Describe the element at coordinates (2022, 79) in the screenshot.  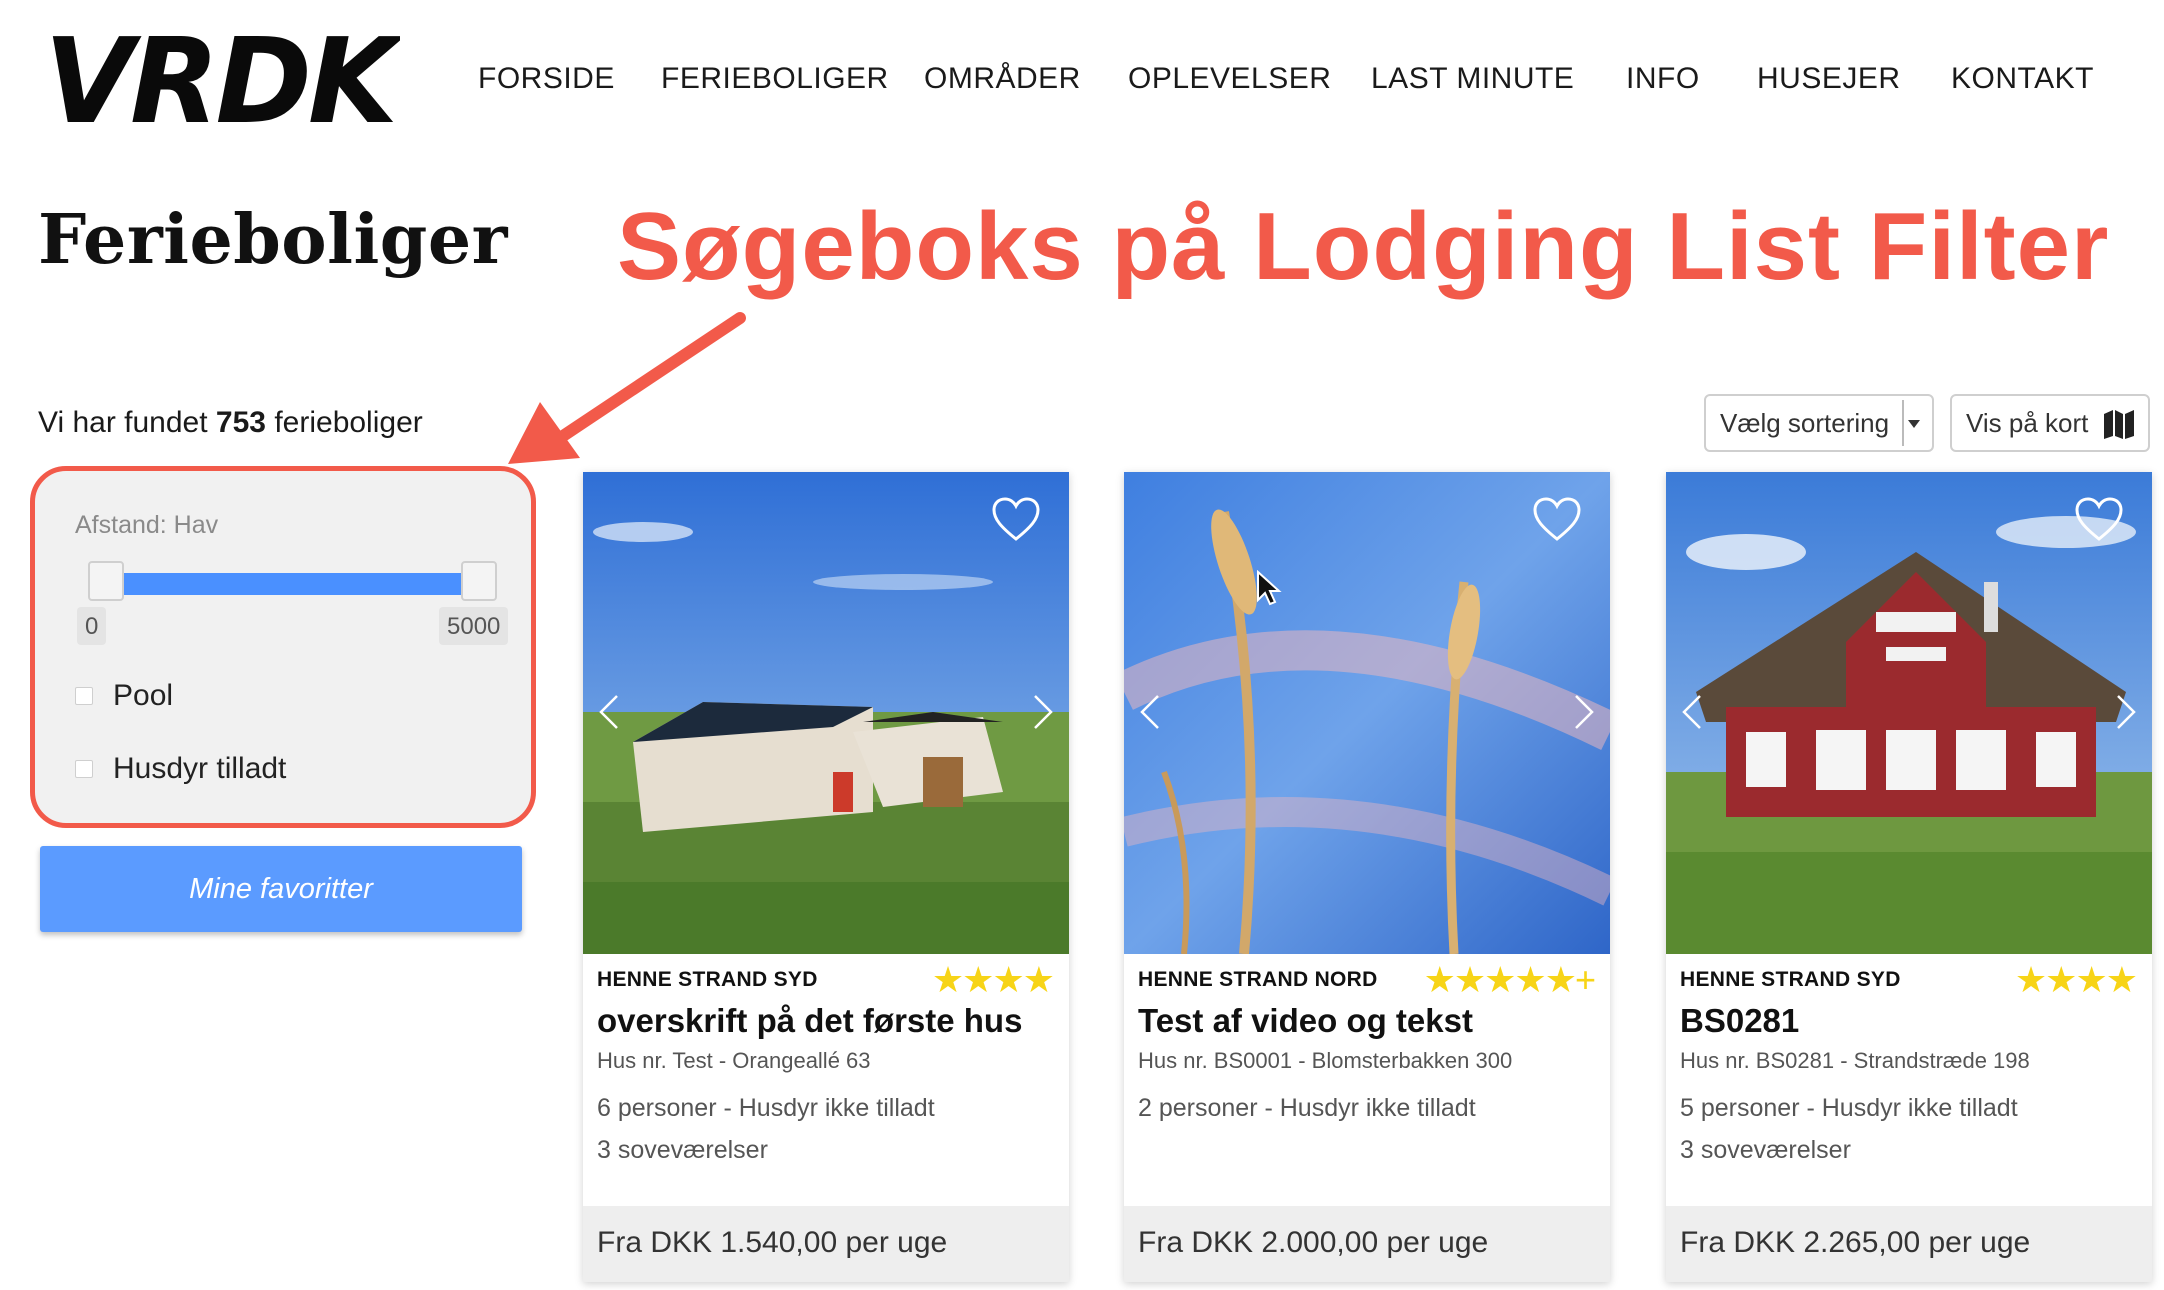
I see `nav-kontakt: KONTAKT` at that location.